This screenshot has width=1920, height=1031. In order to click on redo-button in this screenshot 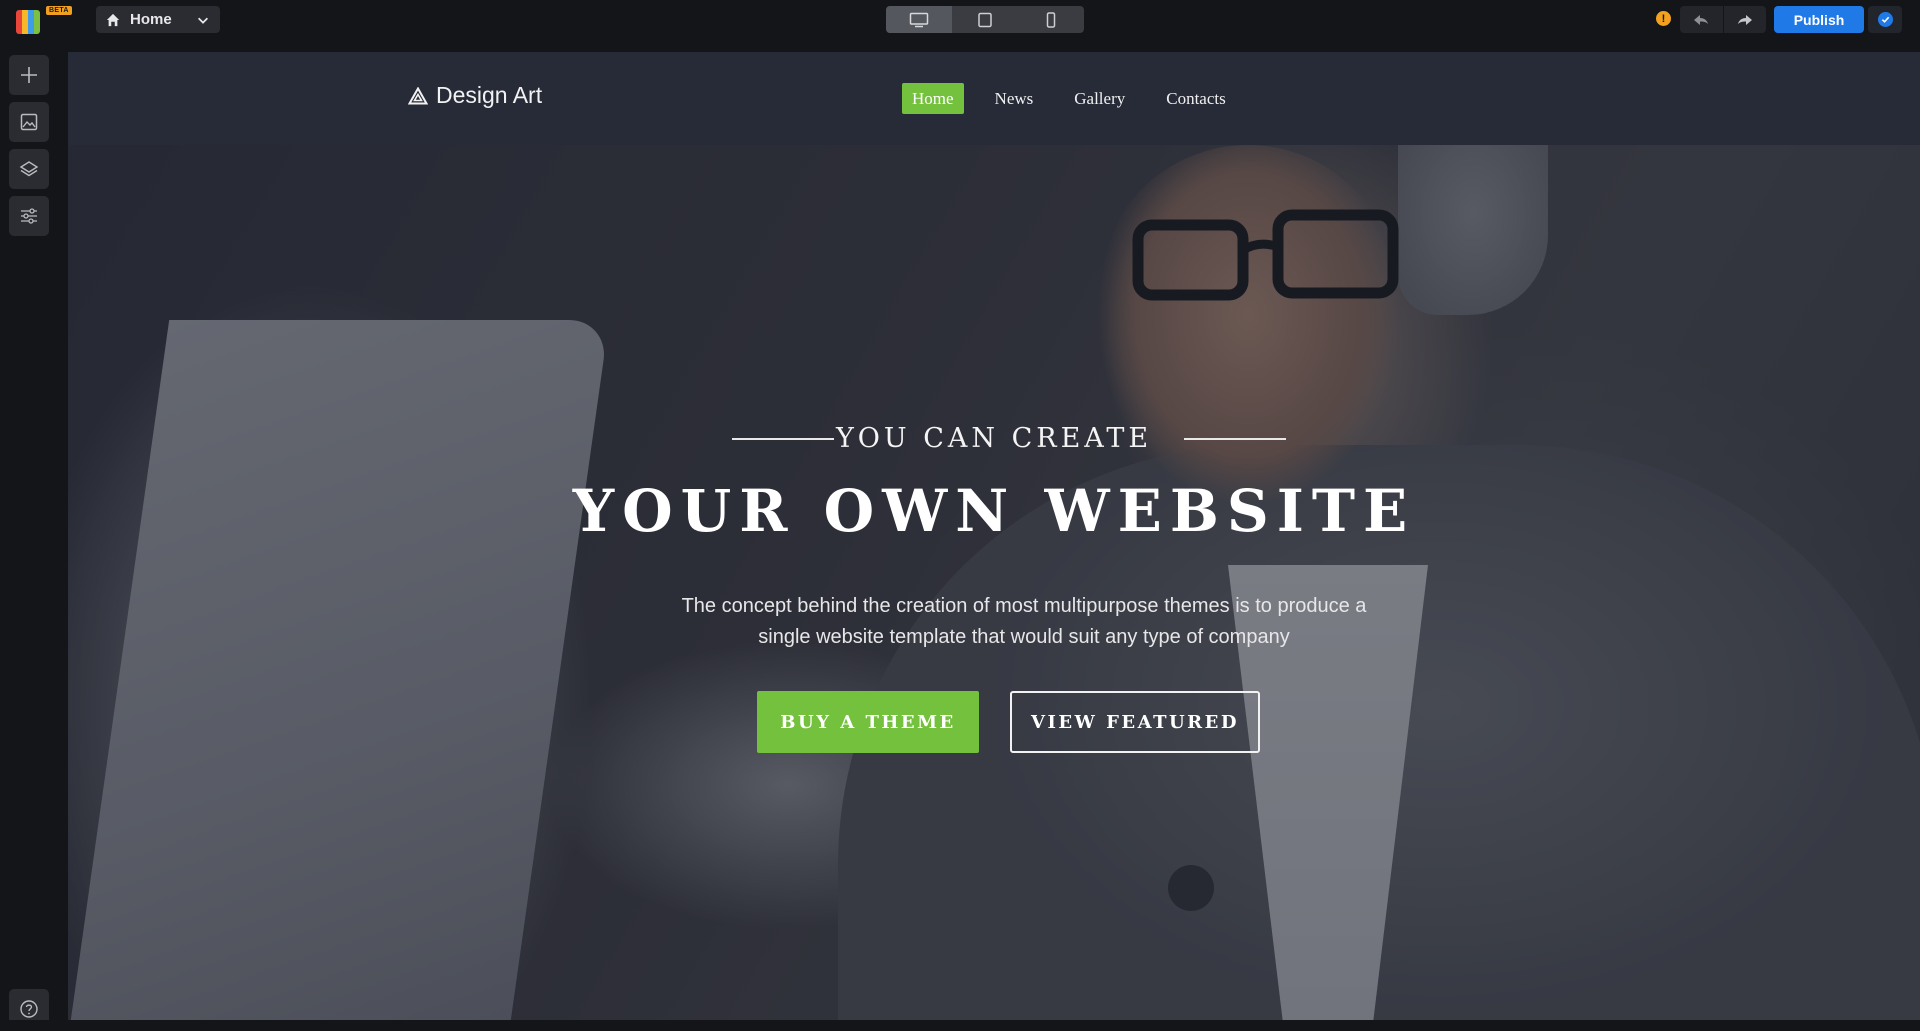, I will do `click(1744, 19)`.